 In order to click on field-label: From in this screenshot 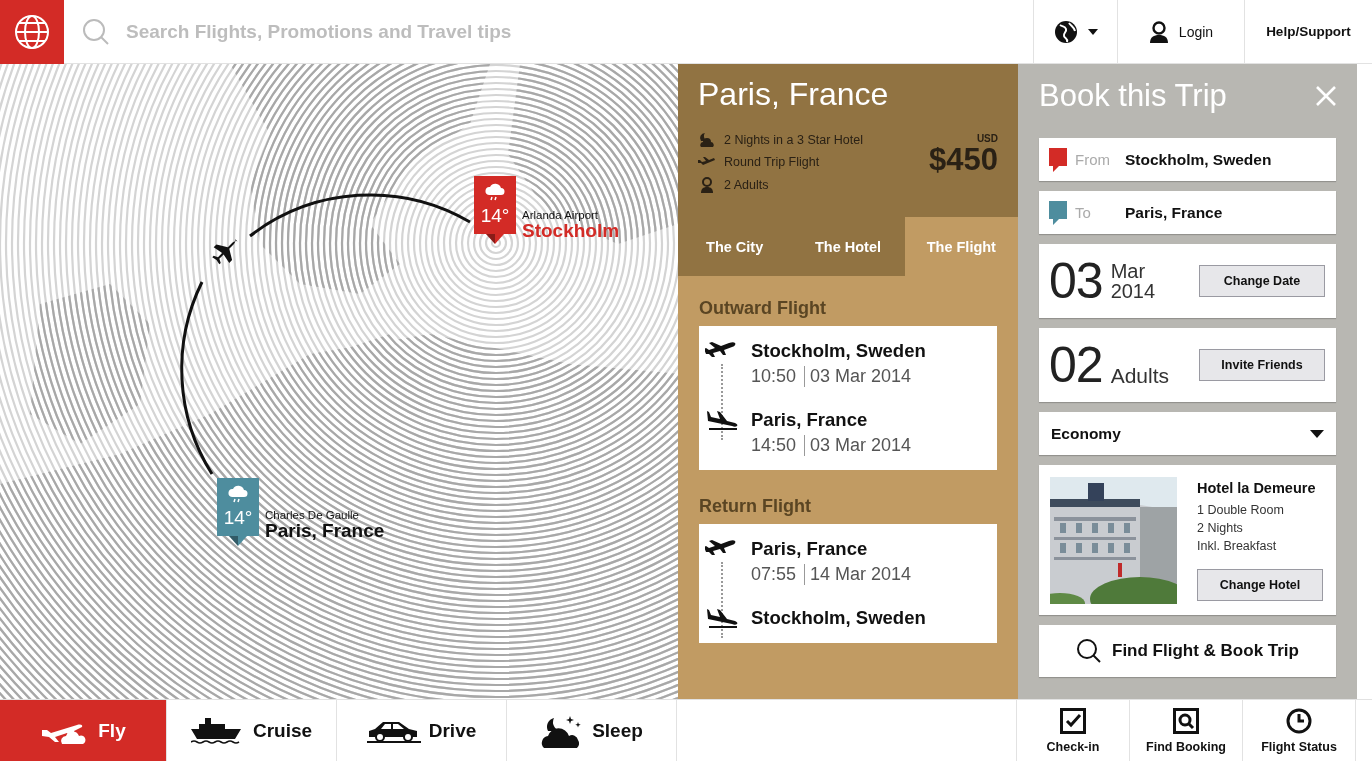, I will do `click(1093, 159)`.